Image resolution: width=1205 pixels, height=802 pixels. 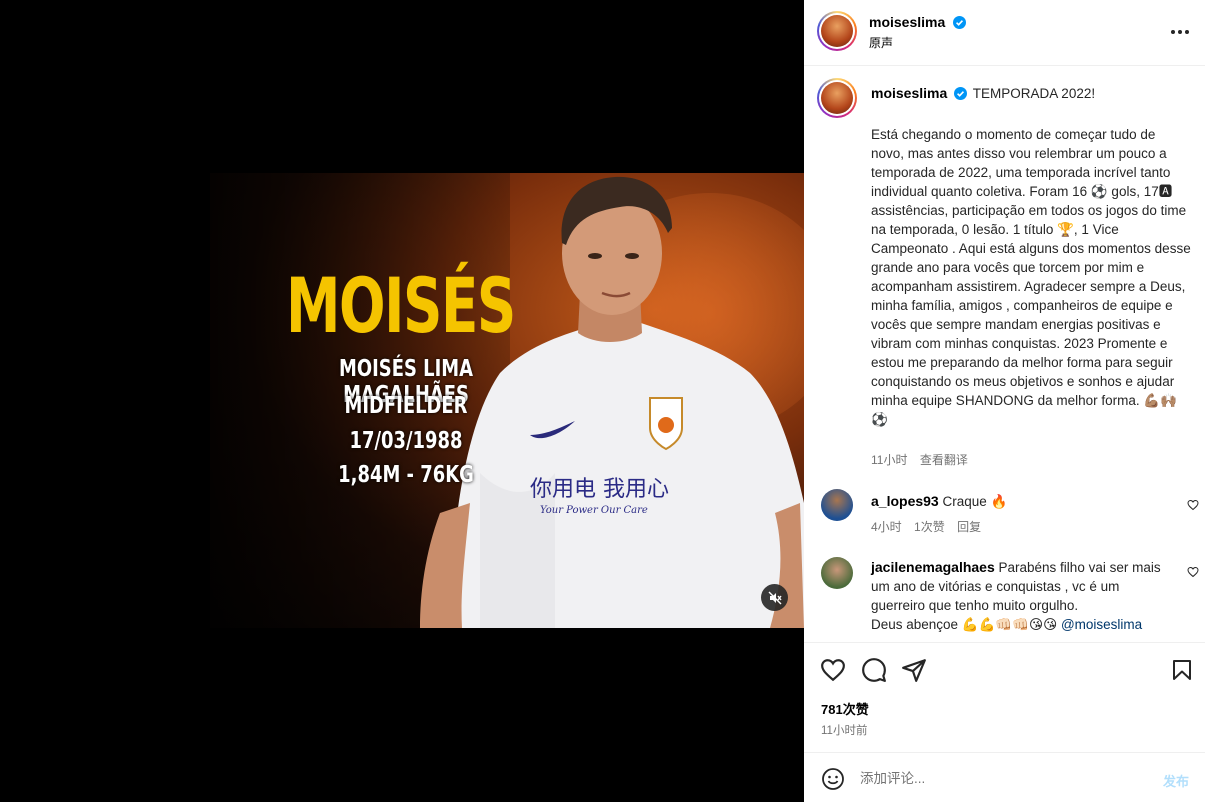 I want to click on comment-input, so click(x=1000, y=778).